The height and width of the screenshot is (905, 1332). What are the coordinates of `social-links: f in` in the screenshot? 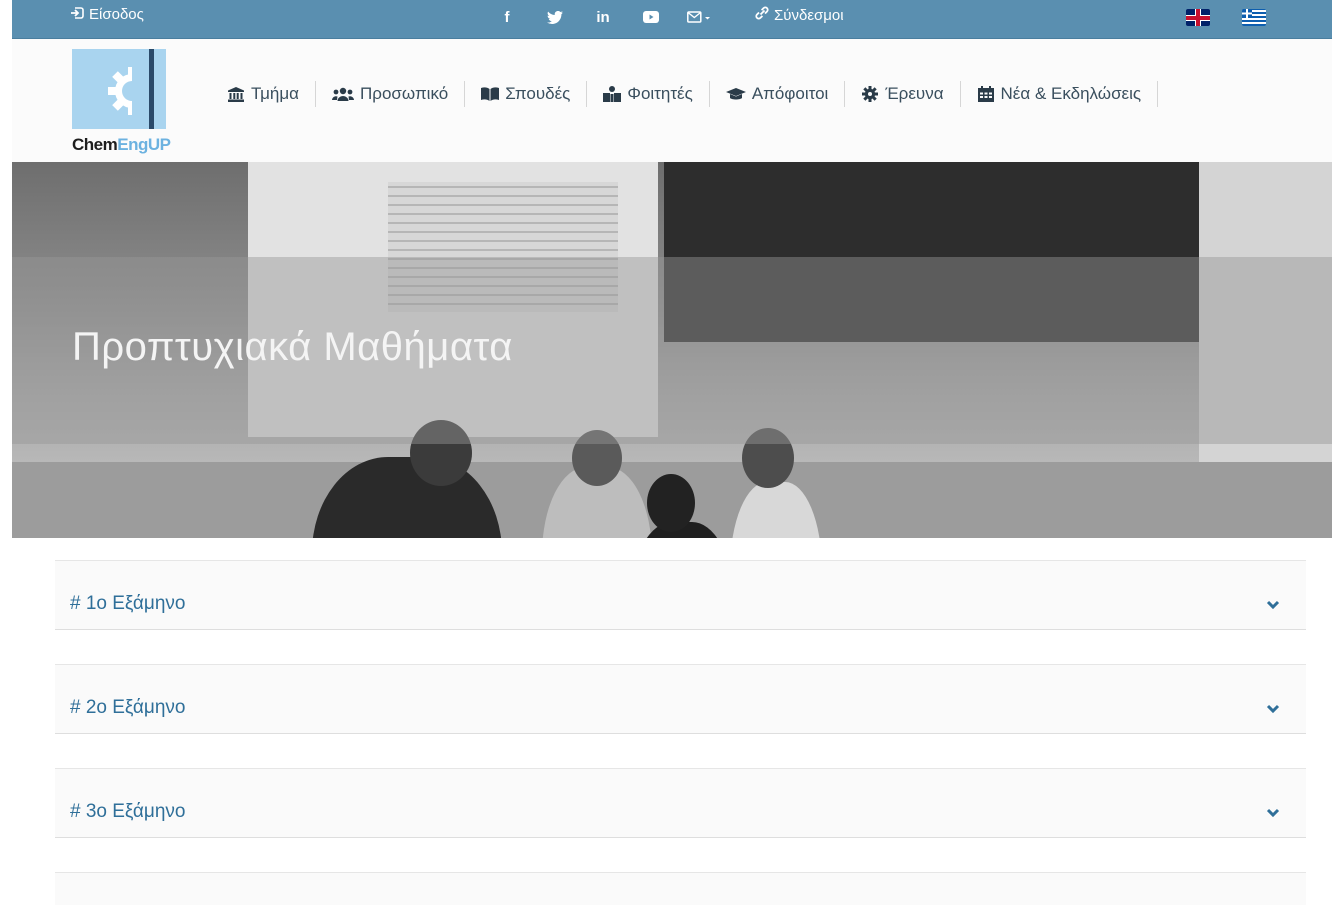 It's located at (610, 17).